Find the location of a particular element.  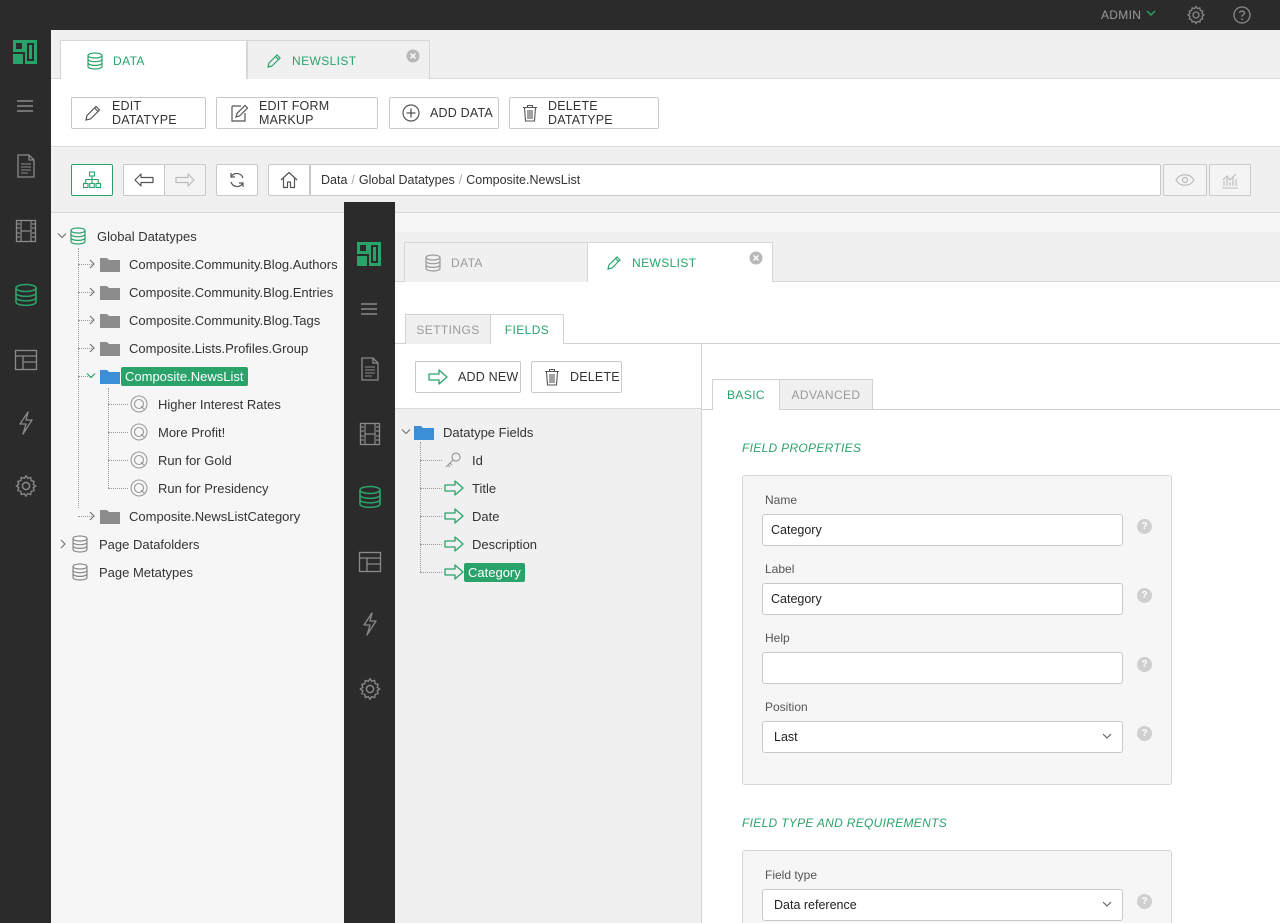

field-node-title: Title is located at coordinates (472, 488).